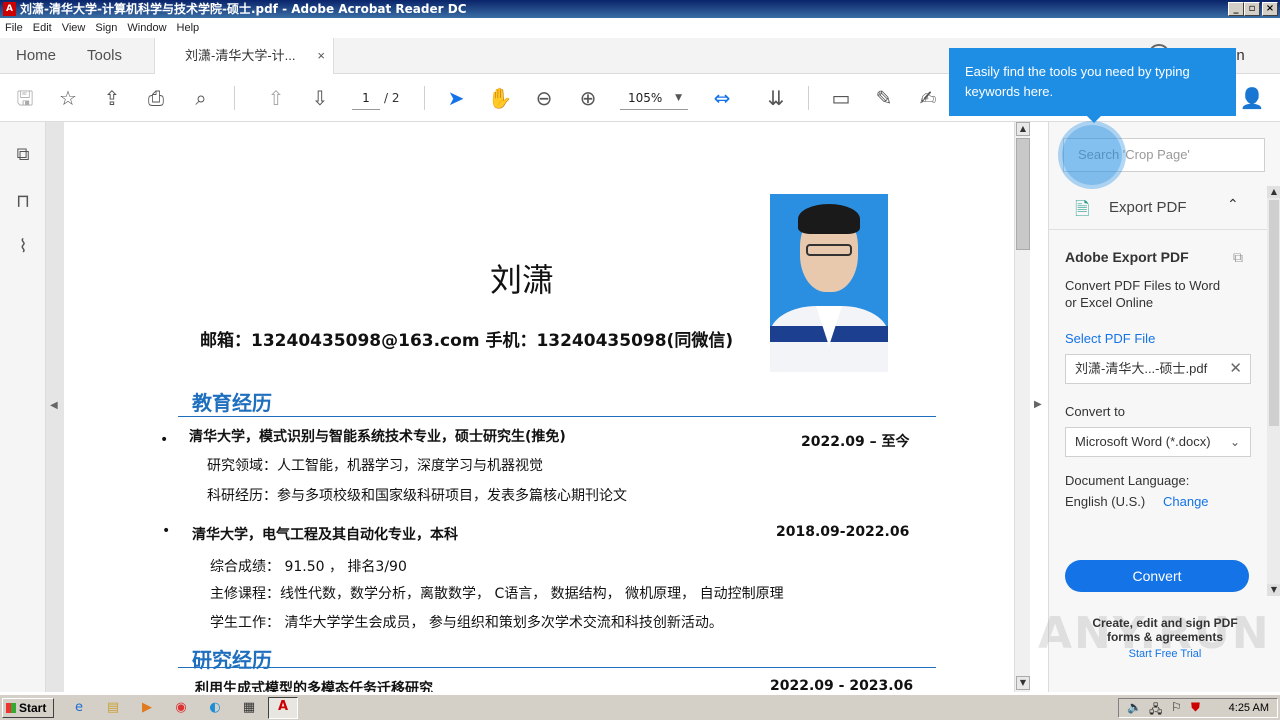 The width and height of the screenshot is (1280, 721). Describe the element at coordinates (232, 403) in the screenshot. I see `education-heading: 教育经历` at that location.